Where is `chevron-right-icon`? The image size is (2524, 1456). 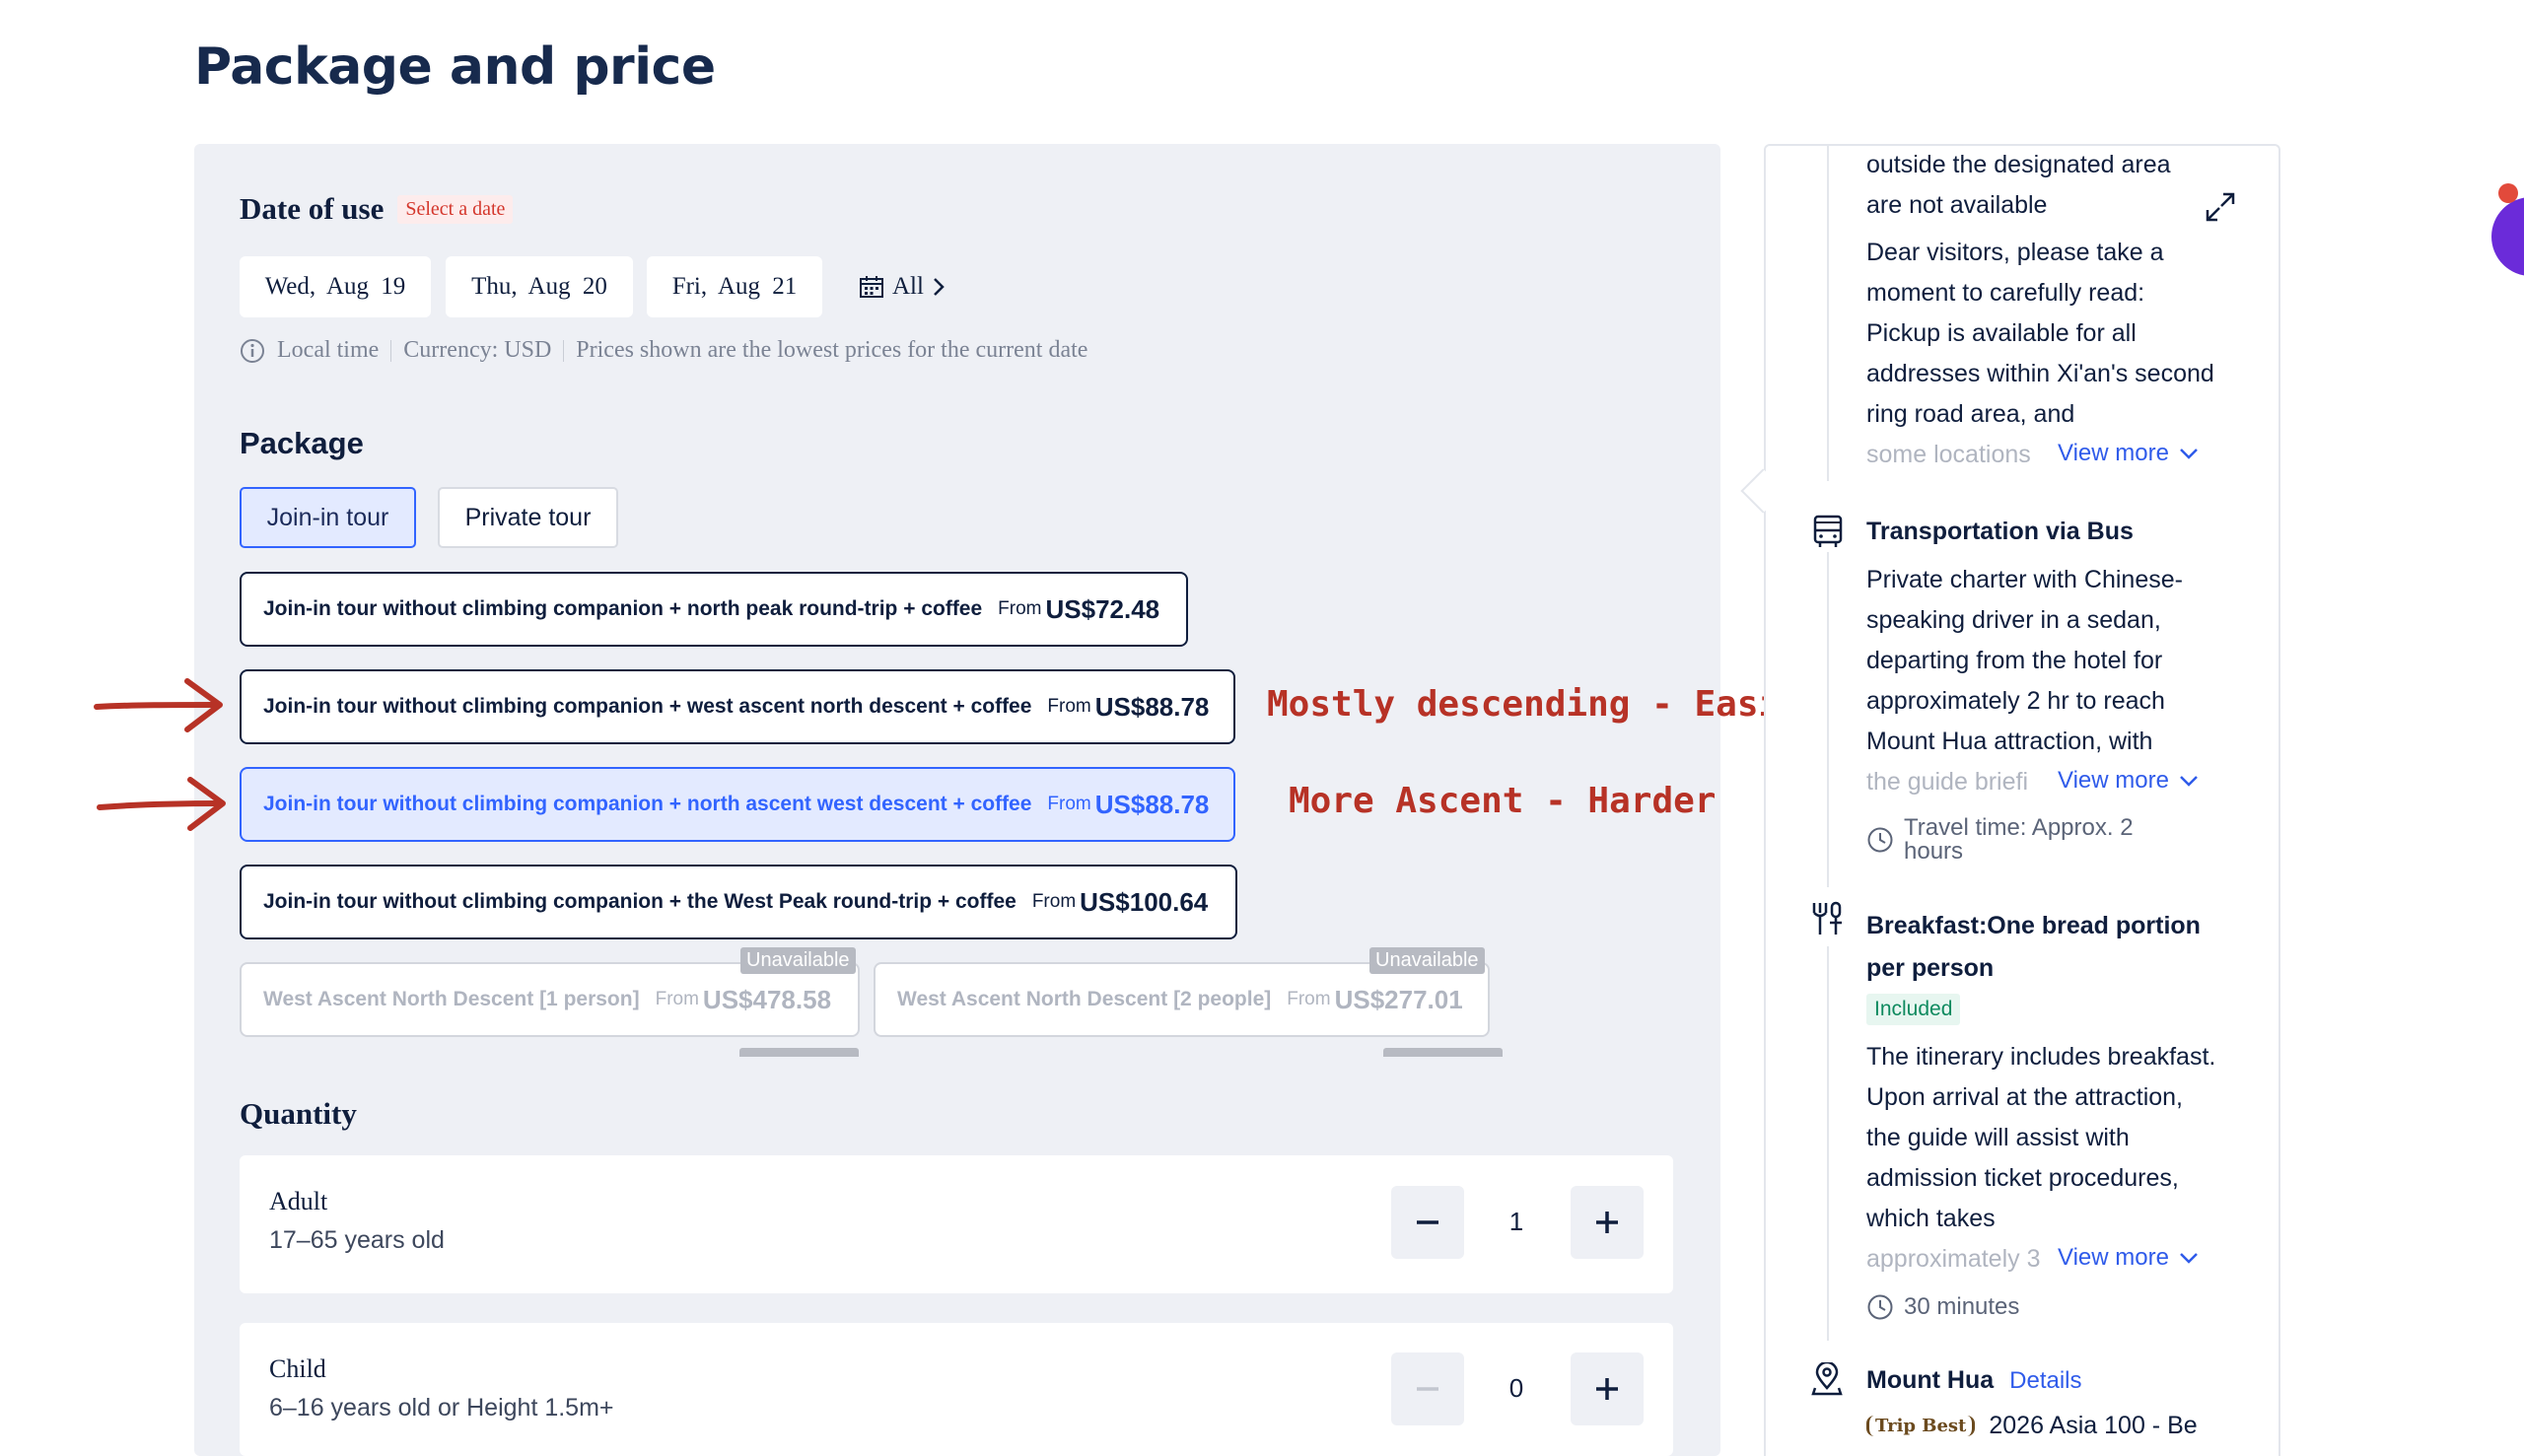 chevron-right-icon is located at coordinates (940, 287).